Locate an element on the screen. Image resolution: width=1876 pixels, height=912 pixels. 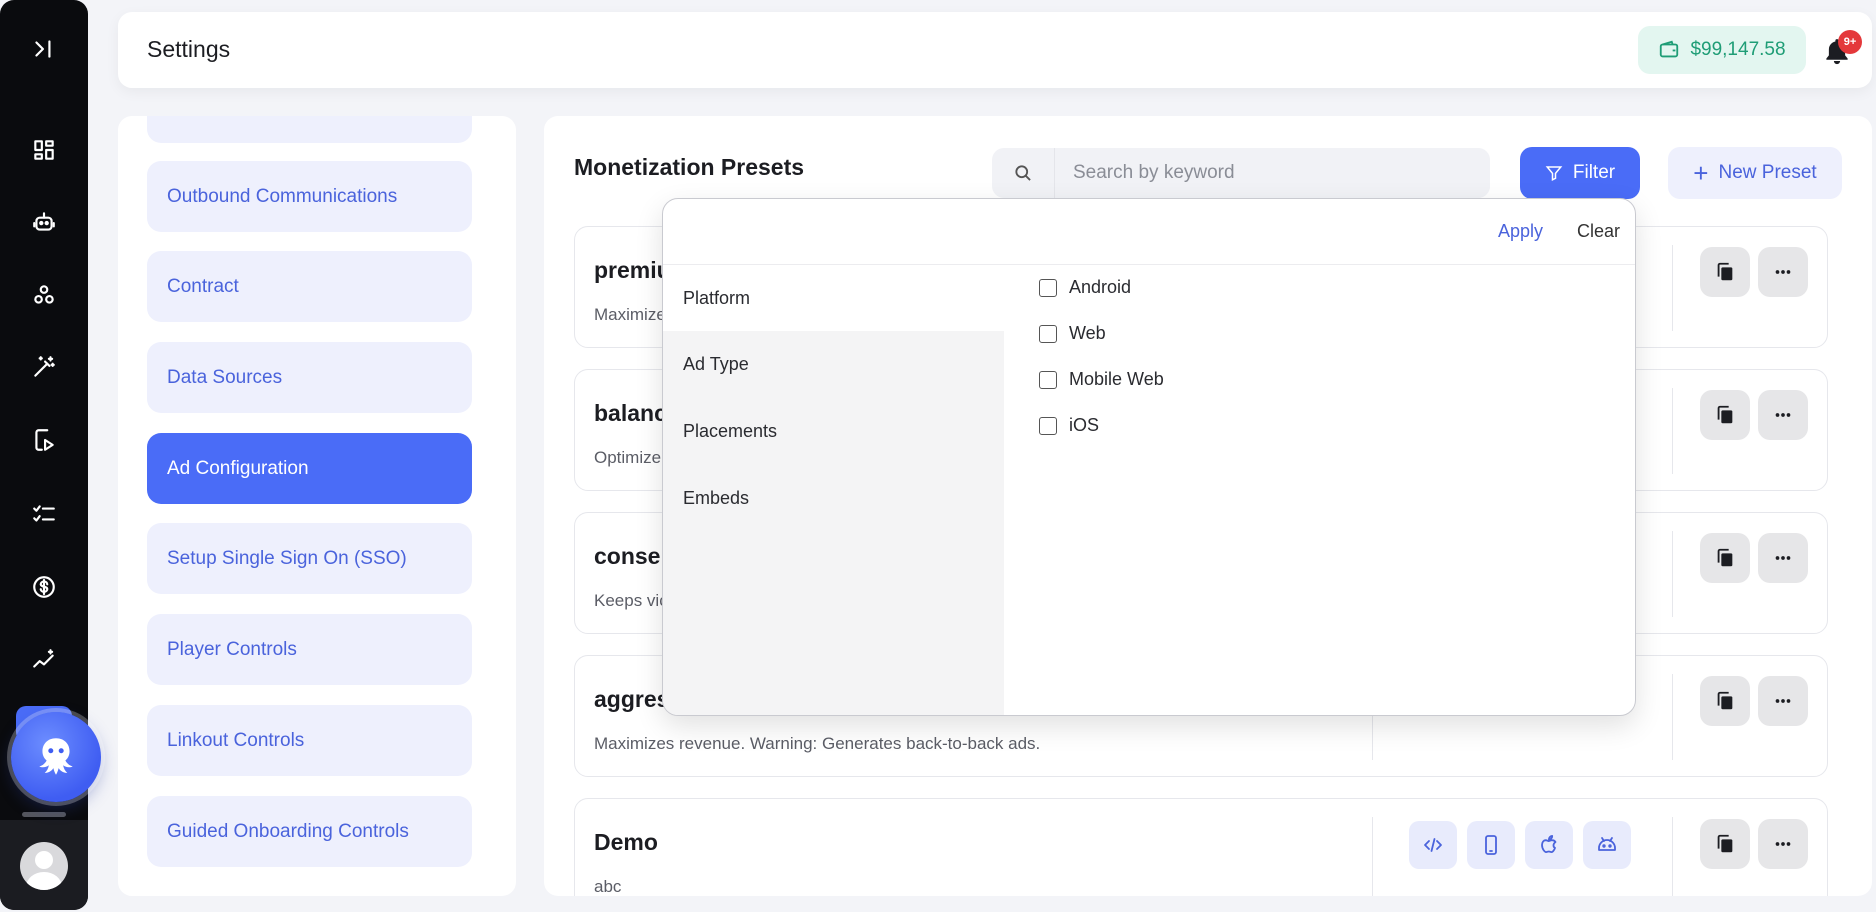
filter-category-placements: Placements is located at coordinates (833, 431).